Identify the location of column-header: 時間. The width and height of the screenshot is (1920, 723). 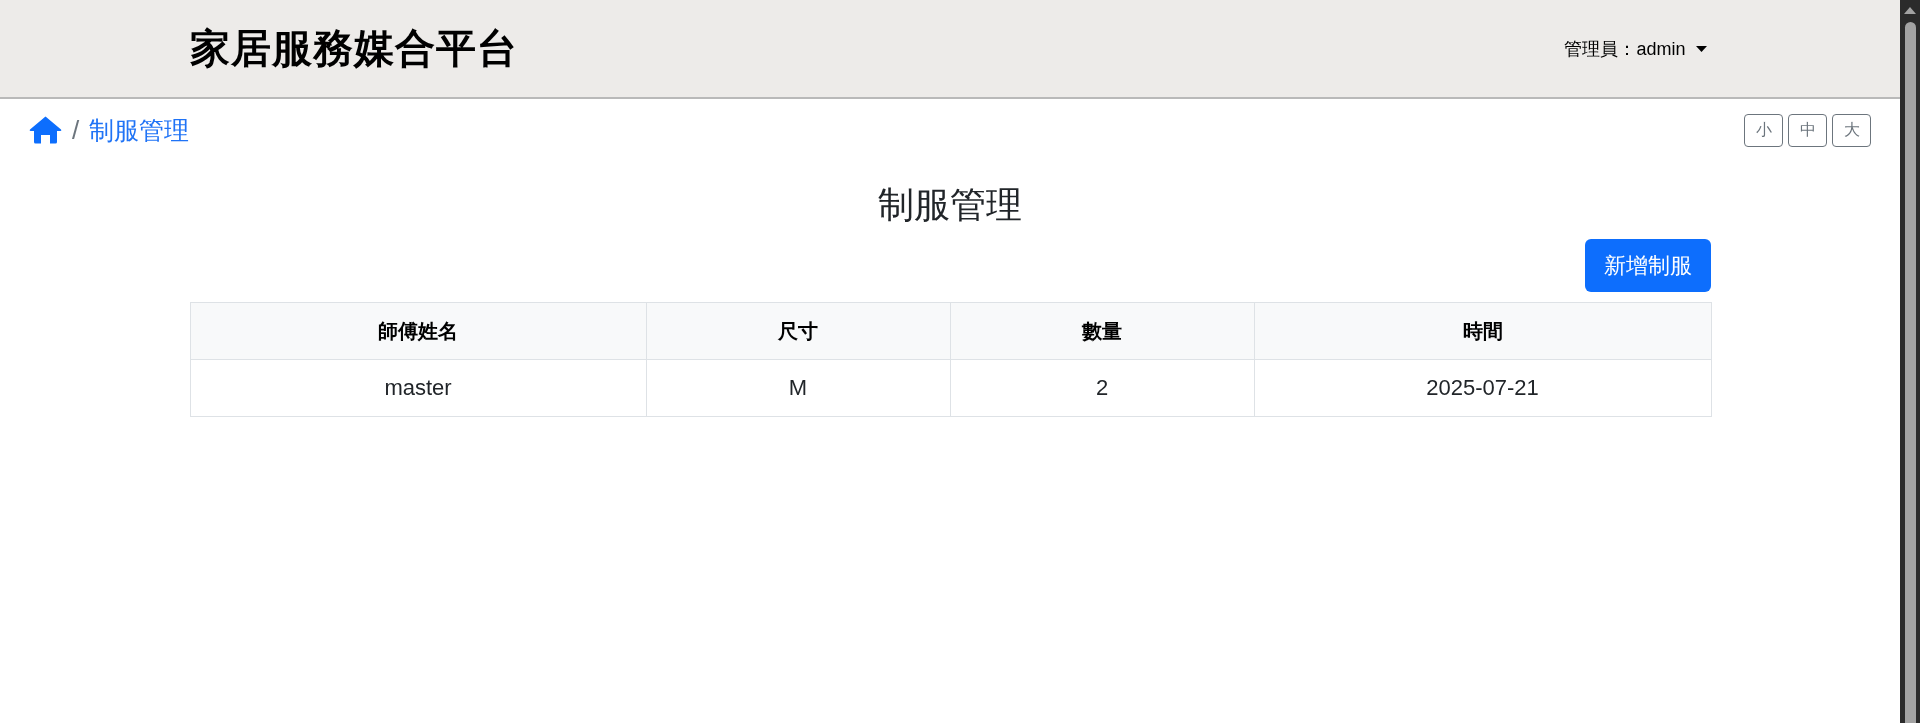
(1482, 331).